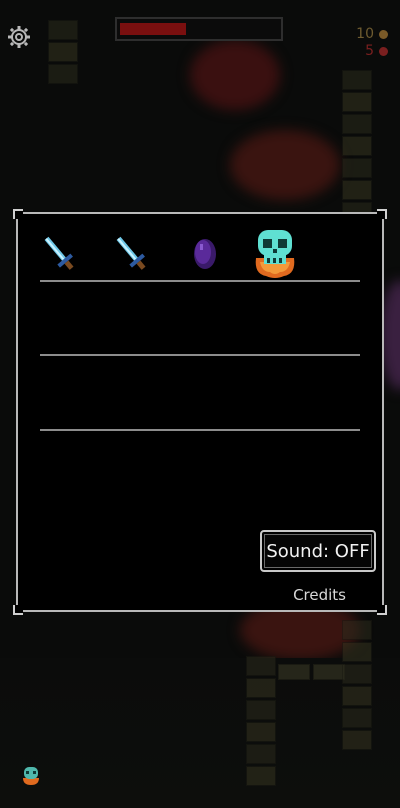 This screenshot has width=400, height=808. I want to click on flaming-skull-icon, so click(275, 252).